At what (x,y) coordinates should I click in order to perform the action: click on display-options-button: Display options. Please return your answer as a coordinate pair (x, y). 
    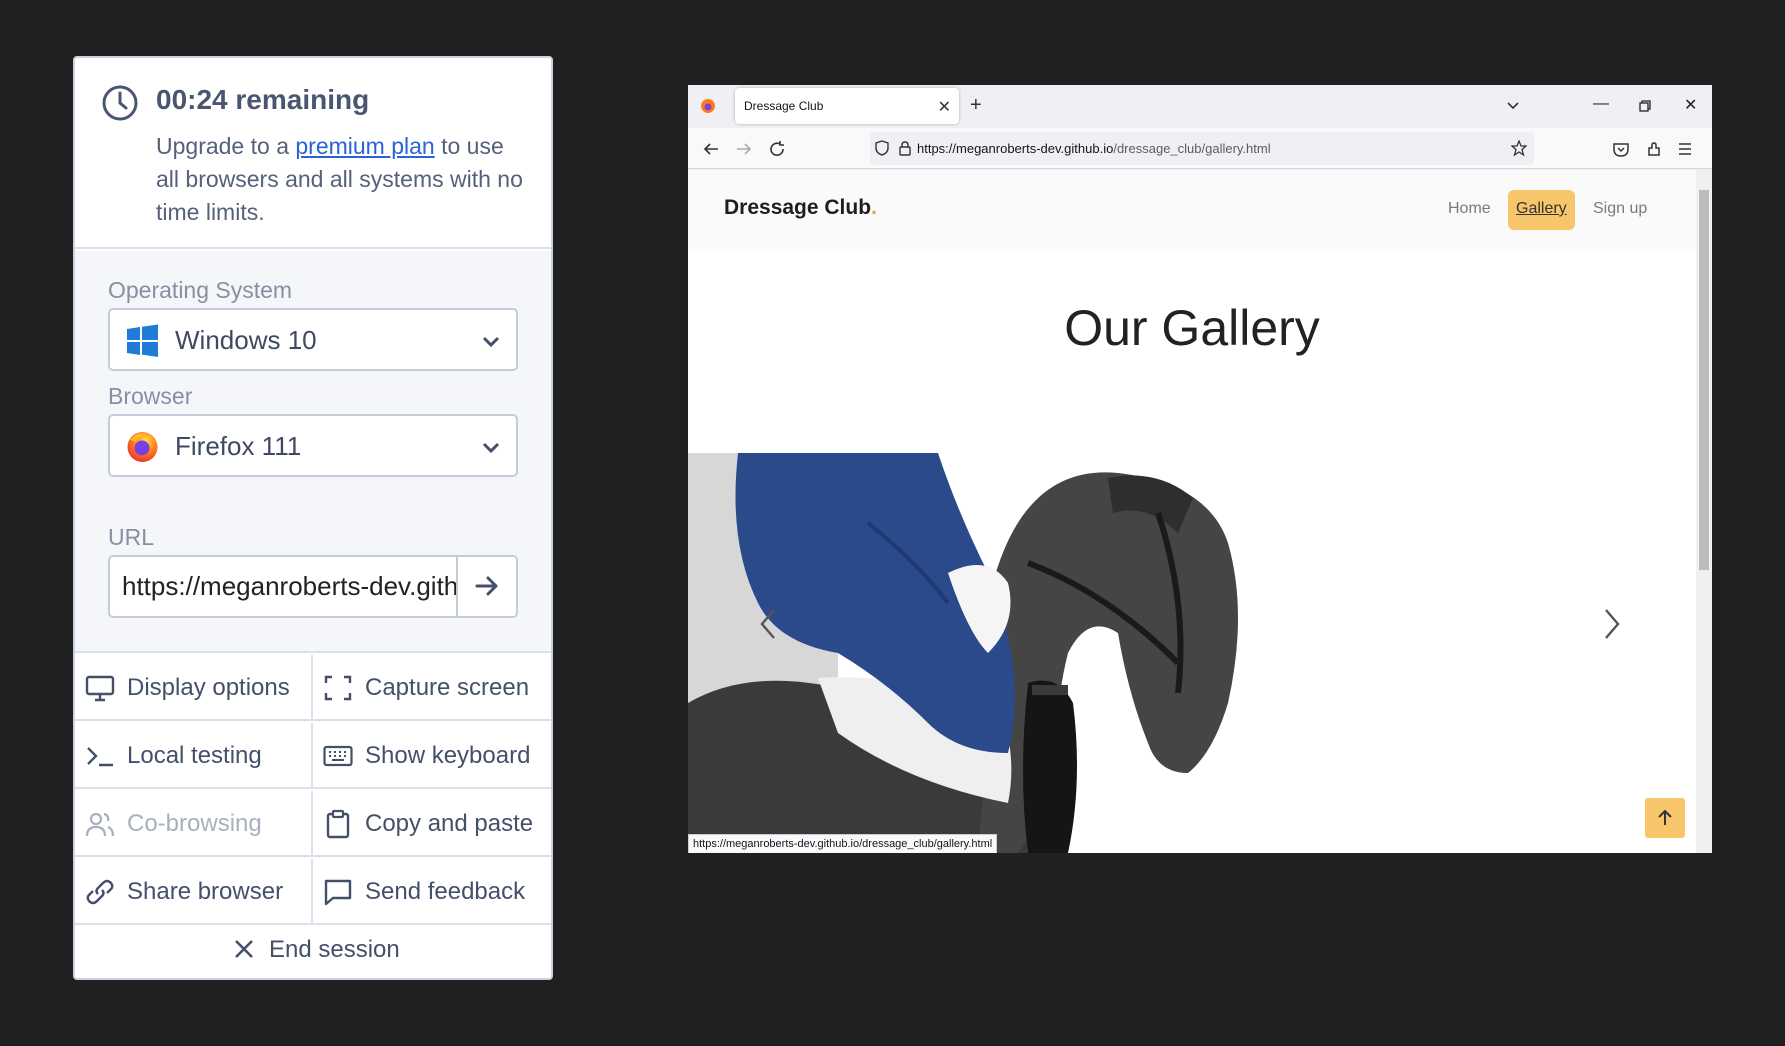
    Looking at the image, I should click on (194, 688).